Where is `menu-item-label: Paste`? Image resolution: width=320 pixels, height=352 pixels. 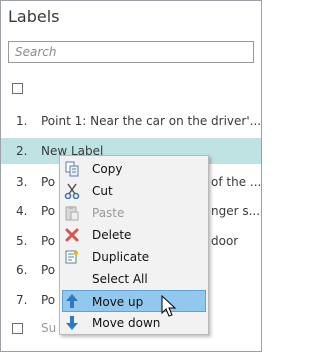 menu-item-label: Paste is located at coordinates (108, 213).